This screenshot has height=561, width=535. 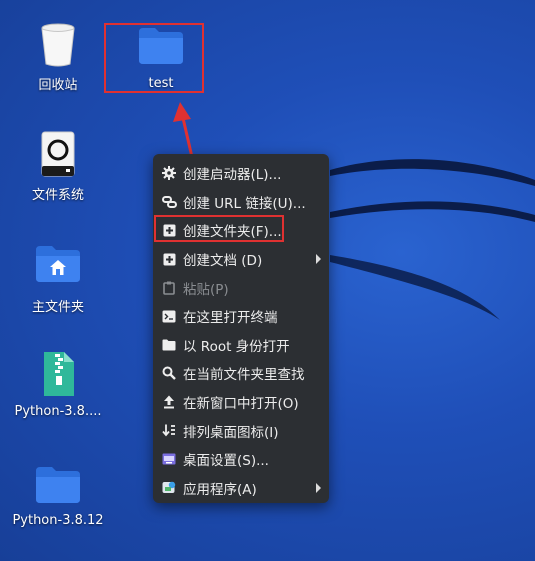 I want to click on menu-item-arrange-icons: 排列桌面图标(I), so click(x=241, y=430).